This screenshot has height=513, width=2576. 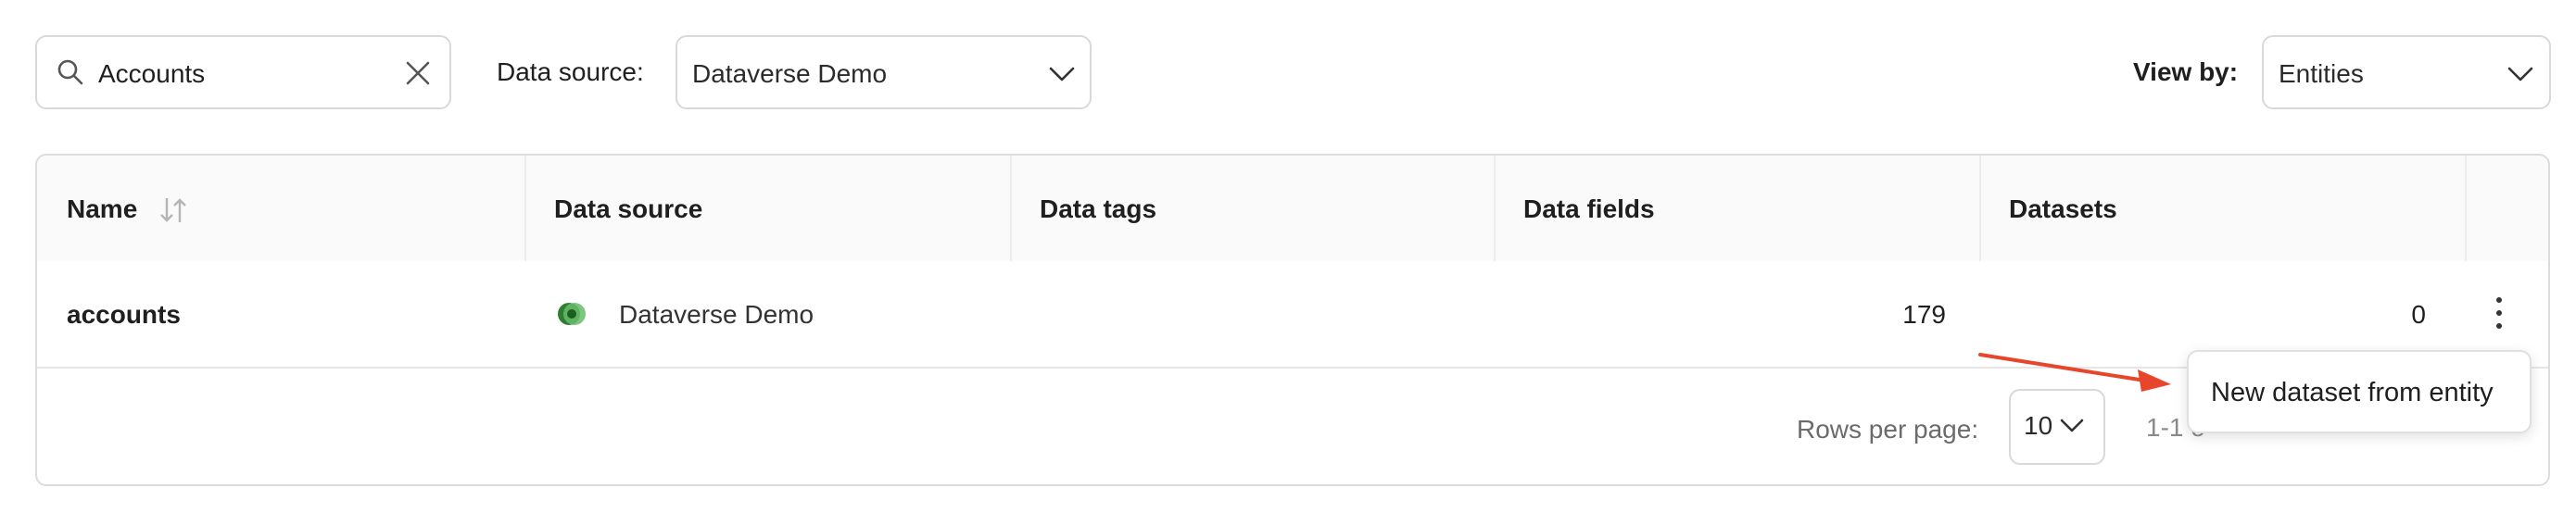 I want to click on close-icon, so click(x=418, y=73).